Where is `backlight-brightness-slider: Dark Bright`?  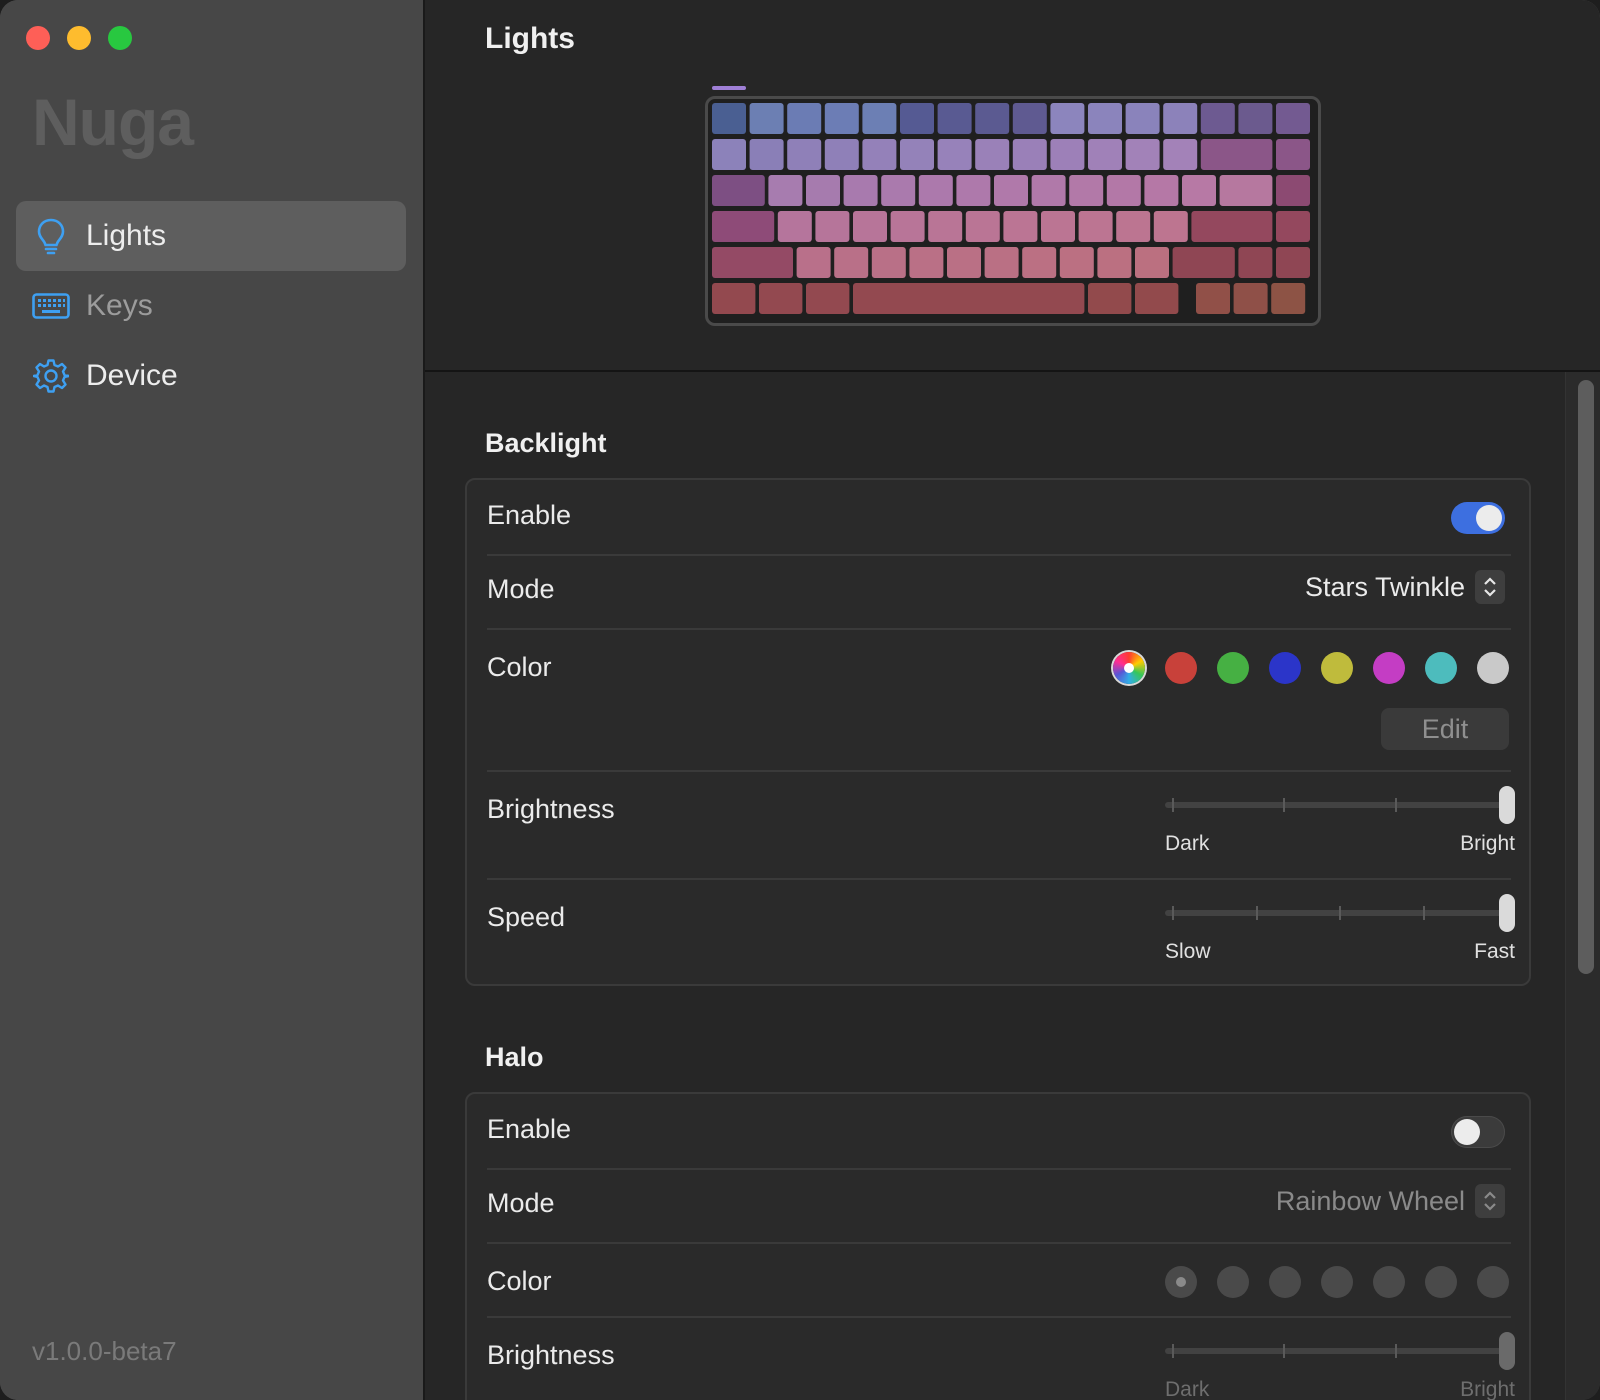
backlight-brightness-slider: Dark Bright is located at coordinates (1340, 820).